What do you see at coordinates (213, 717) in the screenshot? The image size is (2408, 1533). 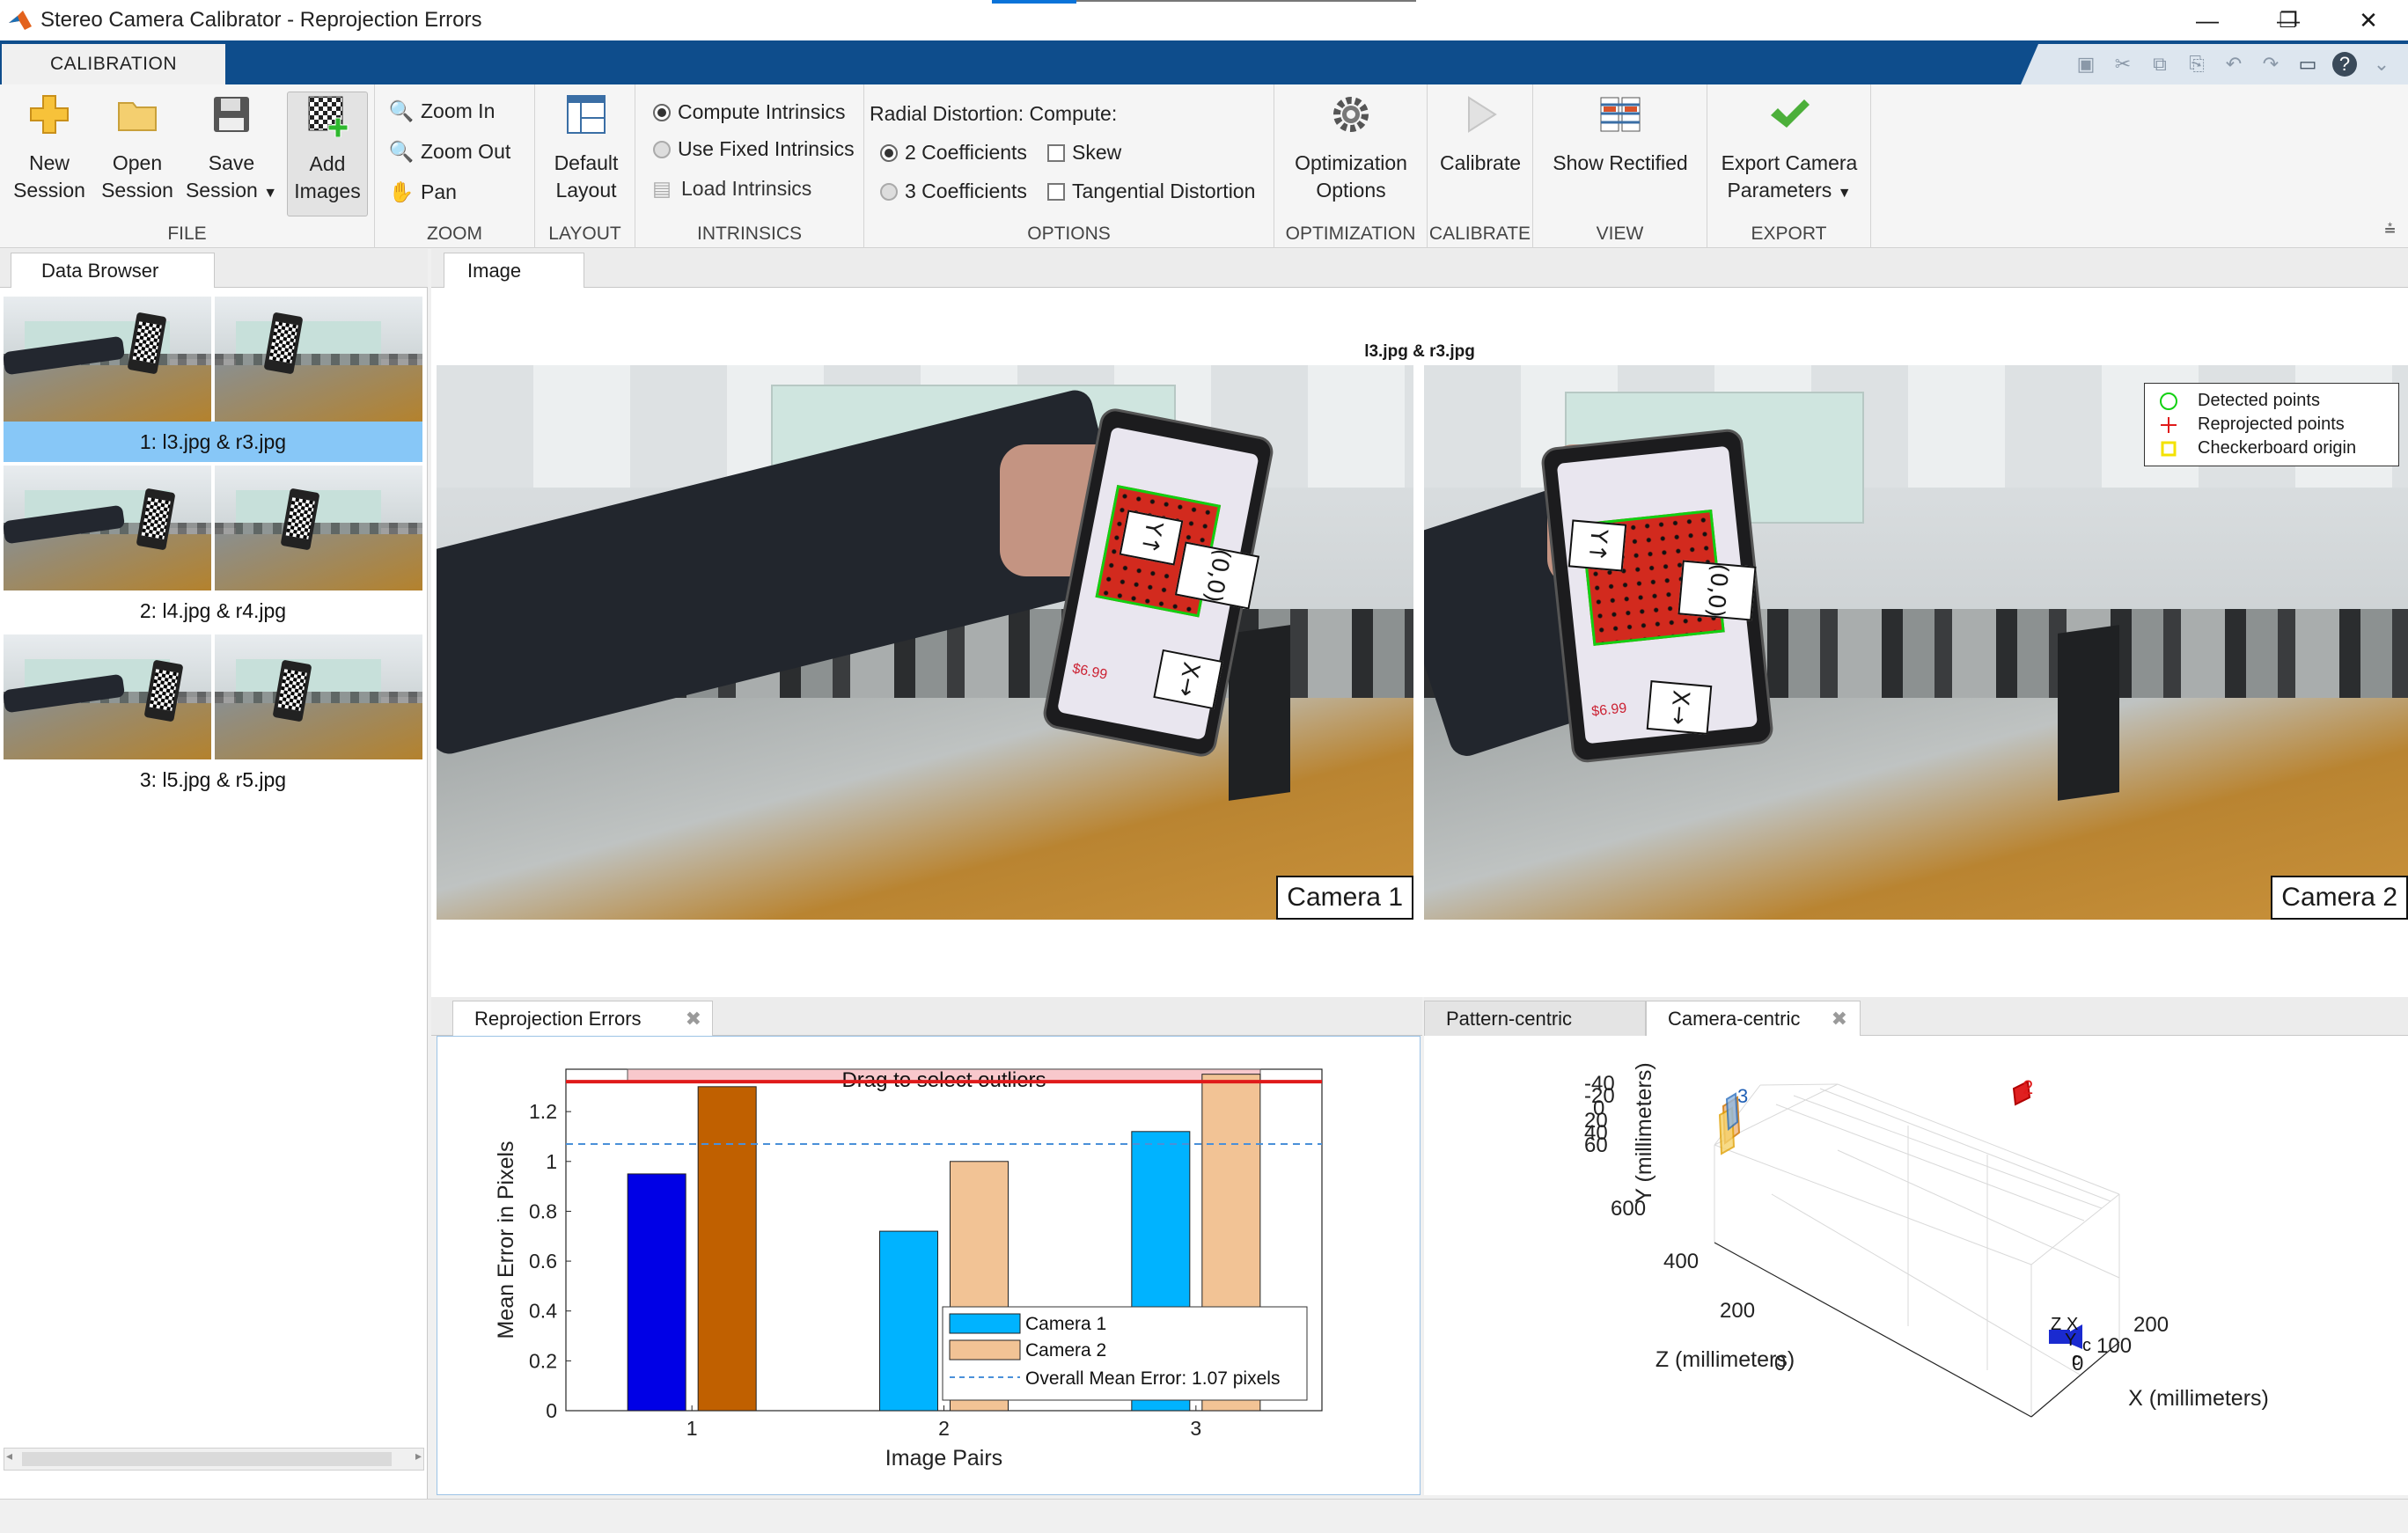 I see `list-item: 3: l5.jpg & r5.jpg` at bounding box center [213, 717].